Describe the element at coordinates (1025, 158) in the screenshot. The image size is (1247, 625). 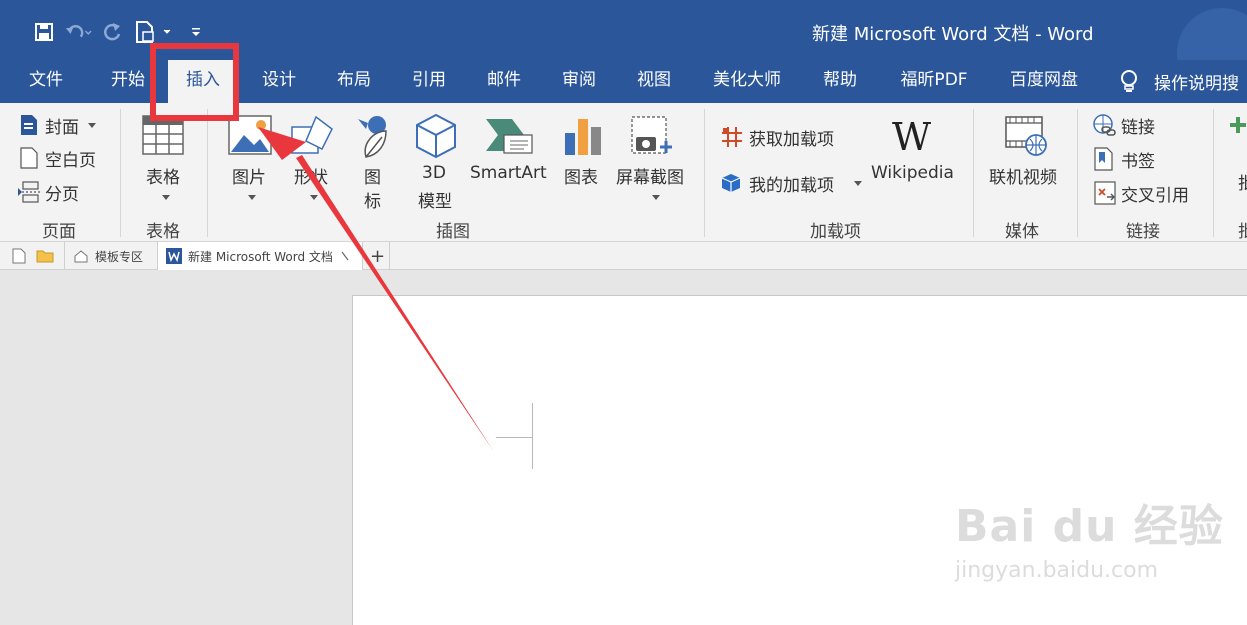
I see `online-video-button: 联机视频` at that location.